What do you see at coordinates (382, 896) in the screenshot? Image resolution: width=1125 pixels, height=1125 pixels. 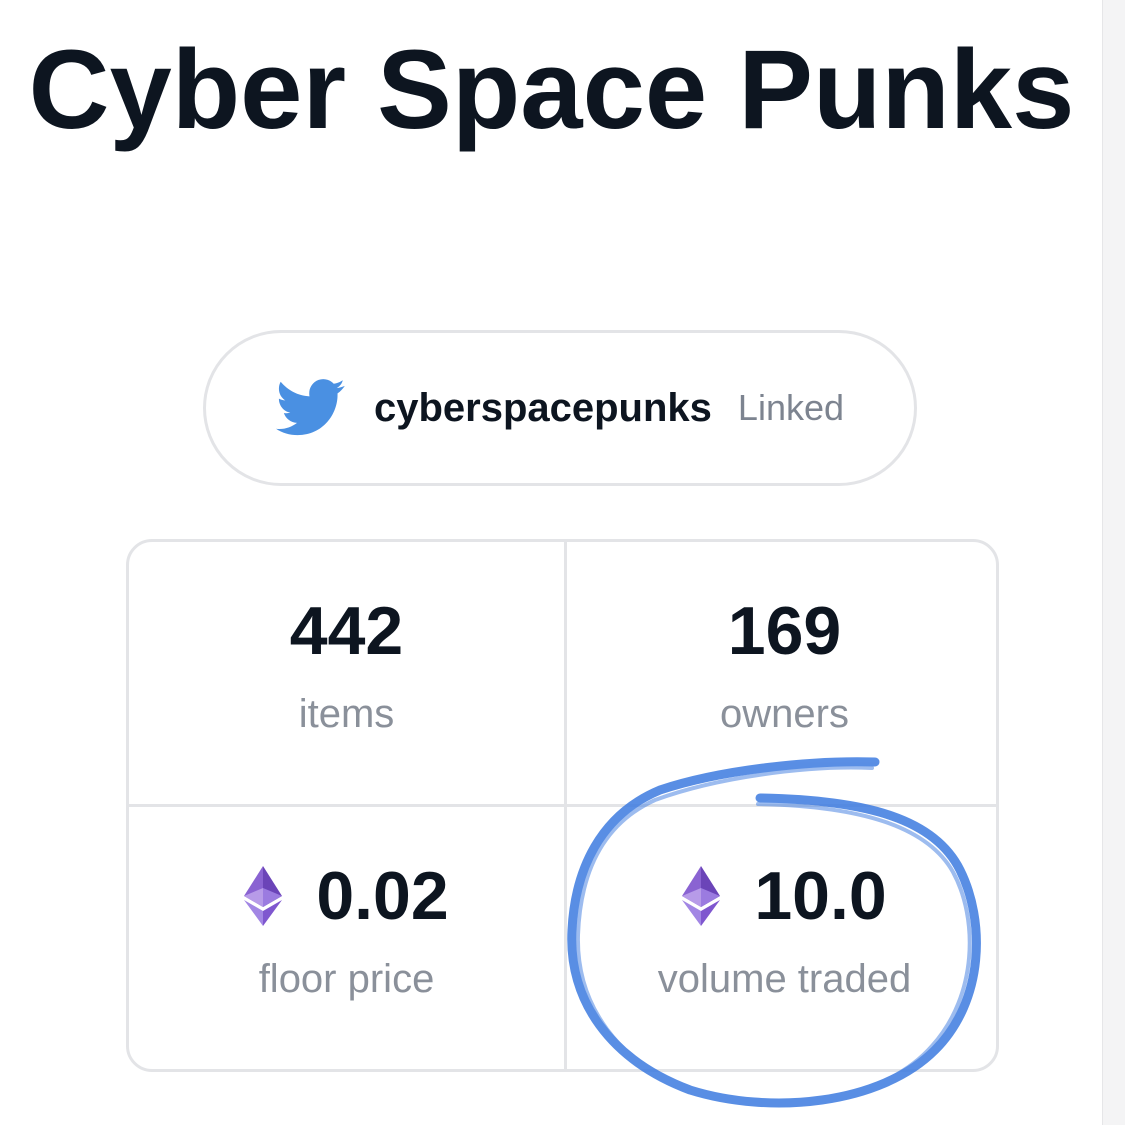 I see `floor-price-value: 0.02` at bounding box center [382, 896].